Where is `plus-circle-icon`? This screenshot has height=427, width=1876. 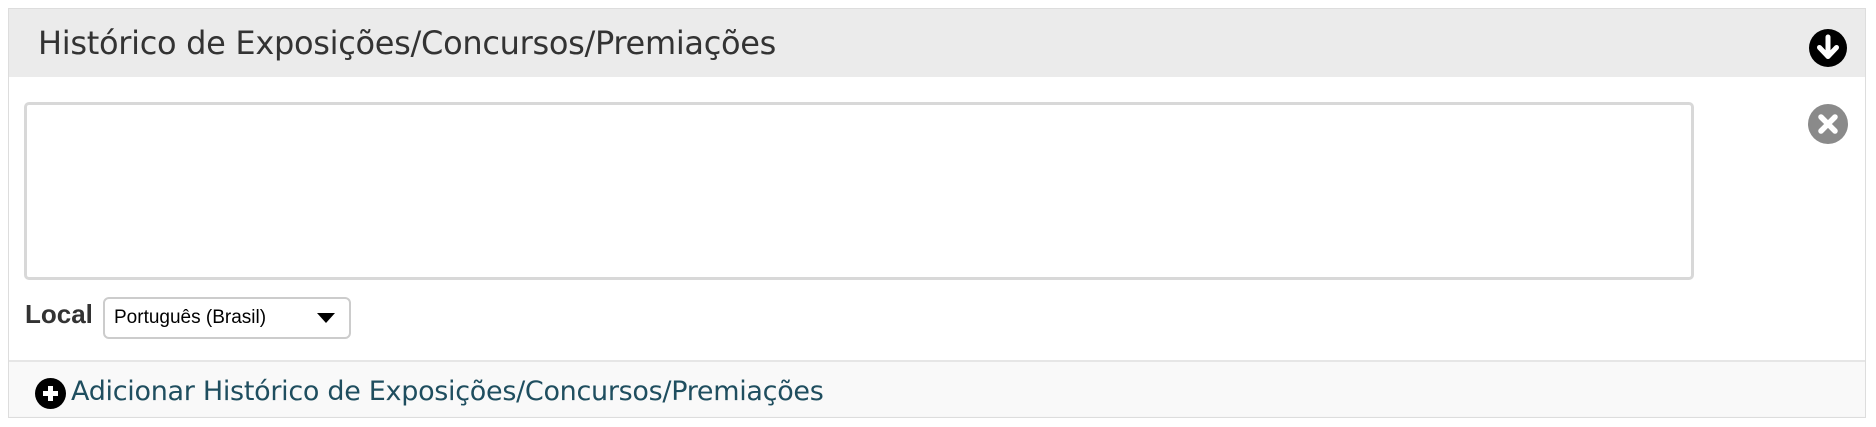 plus-circle-icon is located at coordinates (50, 393).